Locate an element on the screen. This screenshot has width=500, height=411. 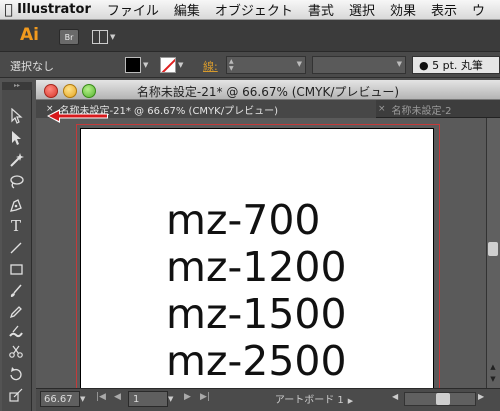
variable-width-profile-select: ▼ is located at coordinates (359, 65).